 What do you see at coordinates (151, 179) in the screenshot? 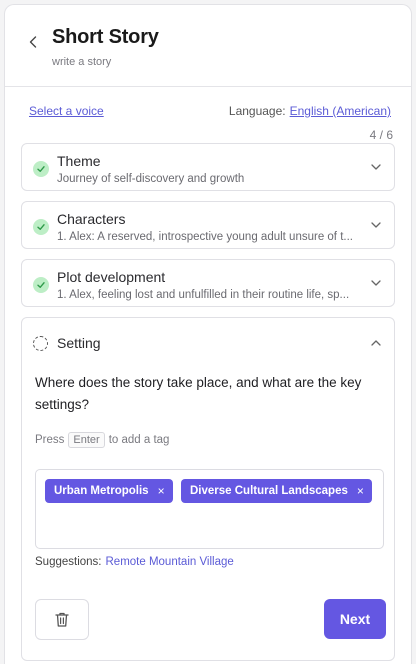
I see `step-description: Journey of self-discovery and growth` at bounding box center [151, 179].